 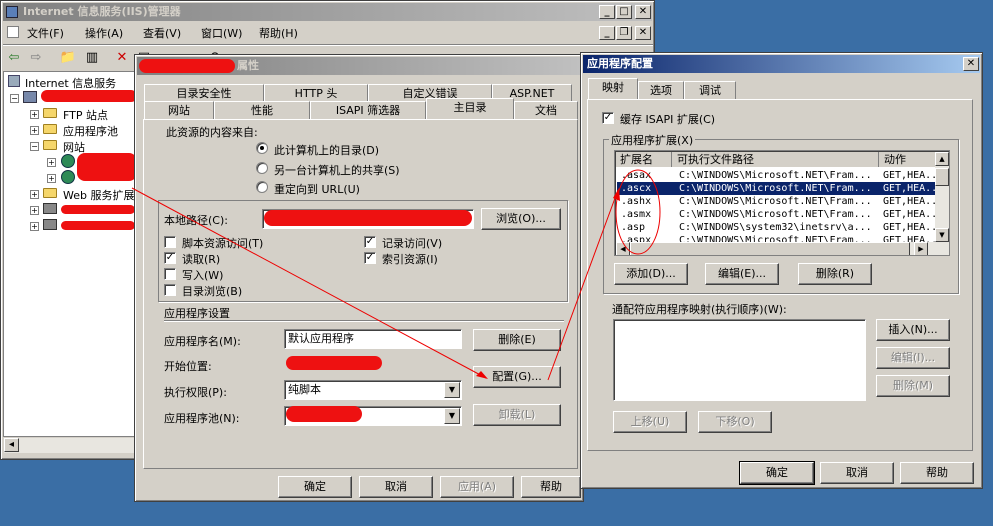 What do you see at coordinates (212, 291) in the screenshot?
I see `checkbox-dir-browse-label: 目录浏览(B)` at bounding box center [212, 291].